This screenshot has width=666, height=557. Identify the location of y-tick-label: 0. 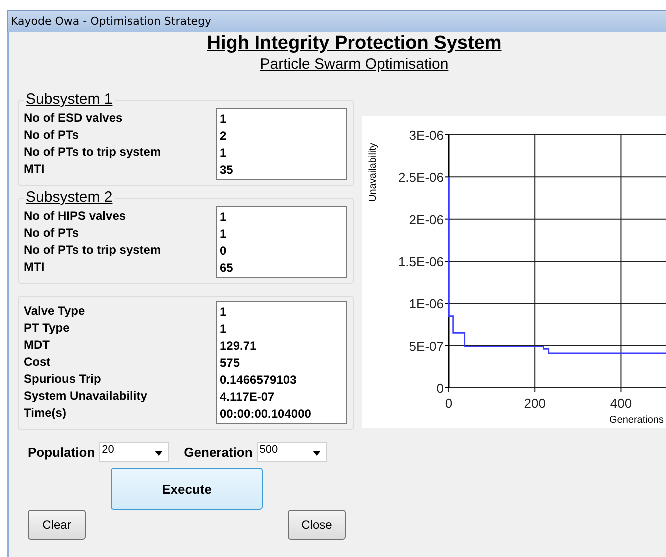
(440, 388).